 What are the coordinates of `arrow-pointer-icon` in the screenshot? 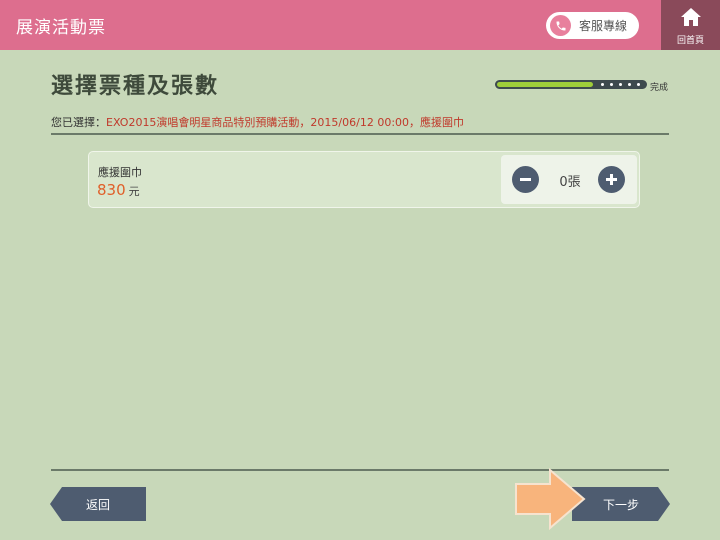 It's located at (550, 500).